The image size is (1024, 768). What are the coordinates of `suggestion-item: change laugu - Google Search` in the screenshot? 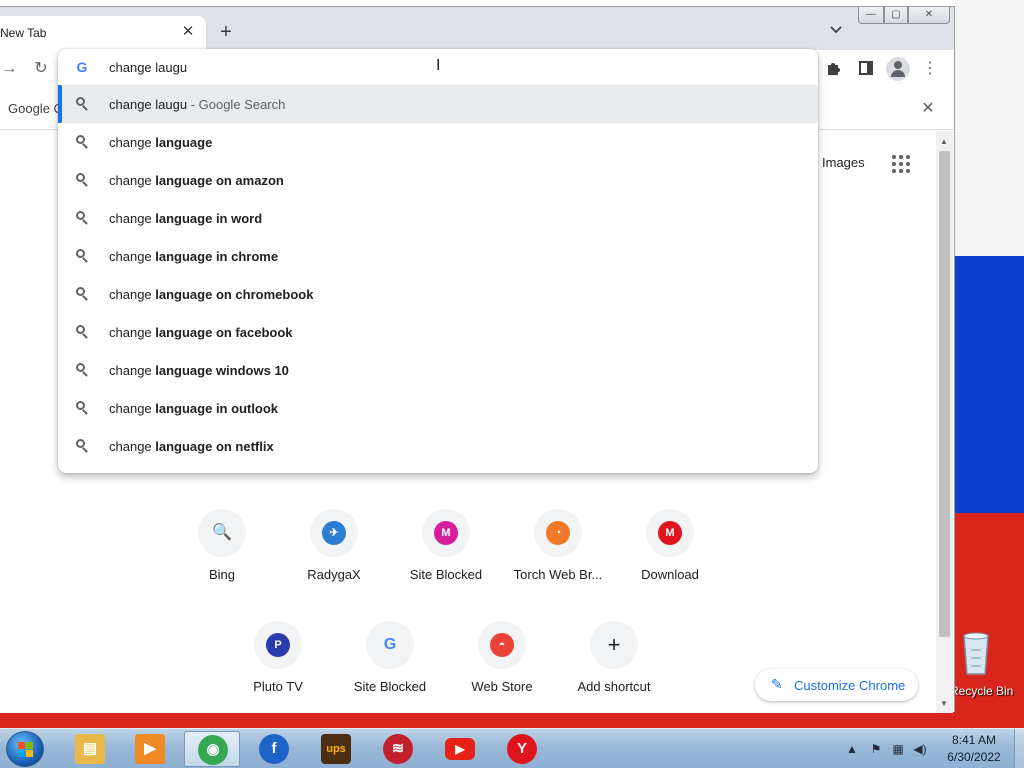 It's located at (438, 104).